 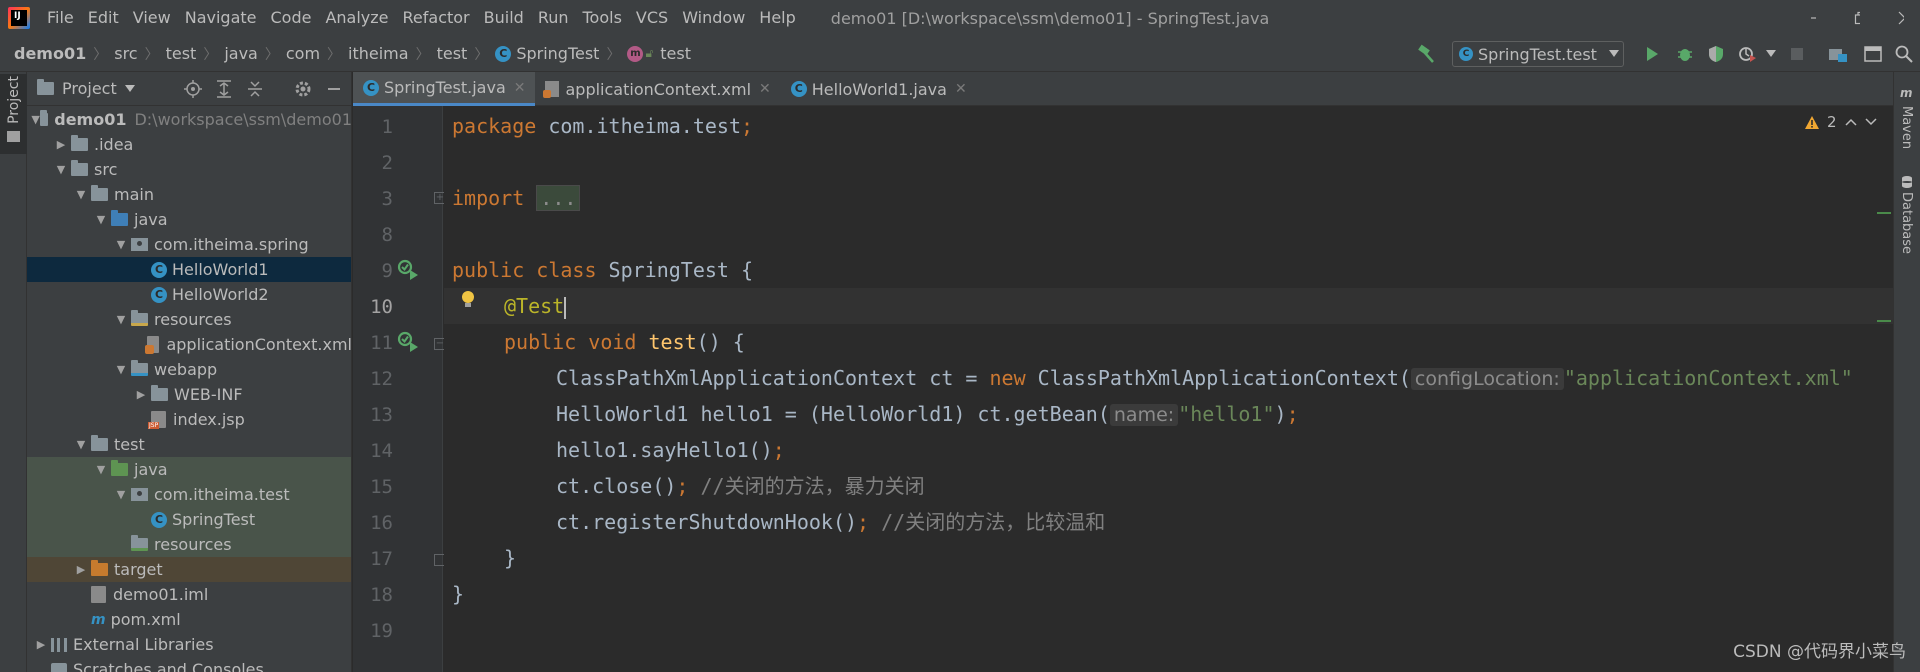 I want to click on tree-item-resources-main: ▼ resources, so click(x=189, y=319).